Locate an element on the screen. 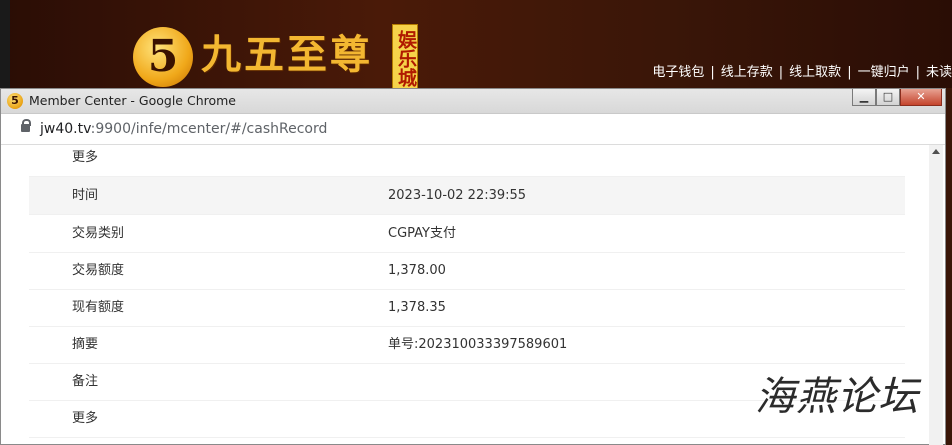 The width and height of the screenshot is (952, 445). maximize-icon: □ is located at coordinates (888, 96).